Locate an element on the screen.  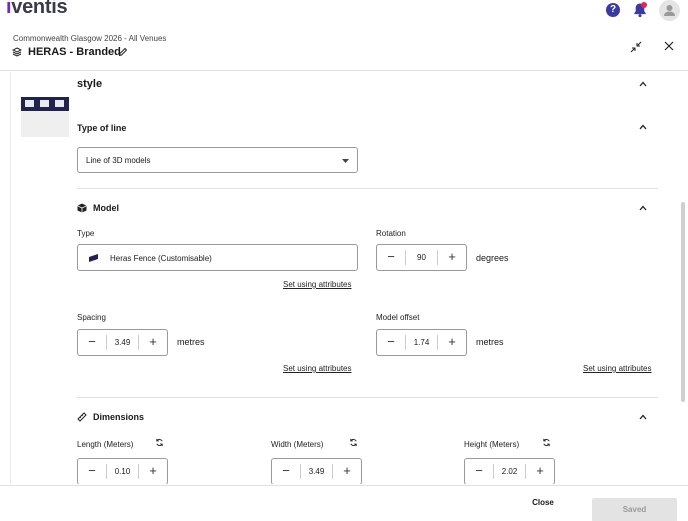
fence-model-icon is located at coordinates (93, 258).